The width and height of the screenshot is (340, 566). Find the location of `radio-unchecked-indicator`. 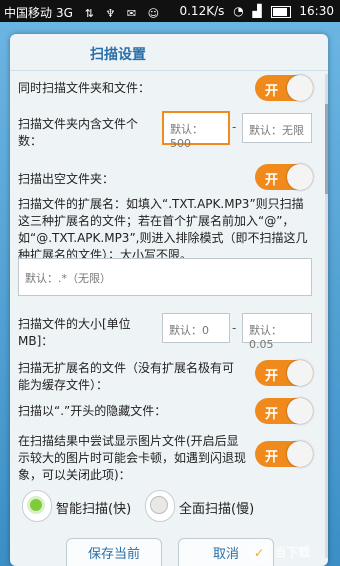

radio-unchecked-indicator is located at coordinates (159, 505).